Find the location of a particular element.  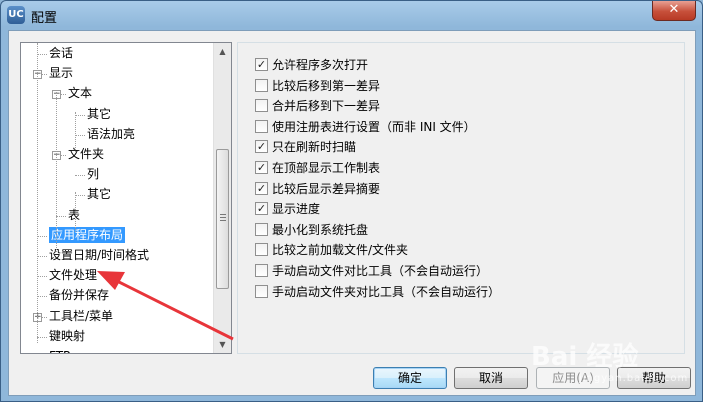

title-bar: UC 配置 ✕ is located at coordinates (351, 15).